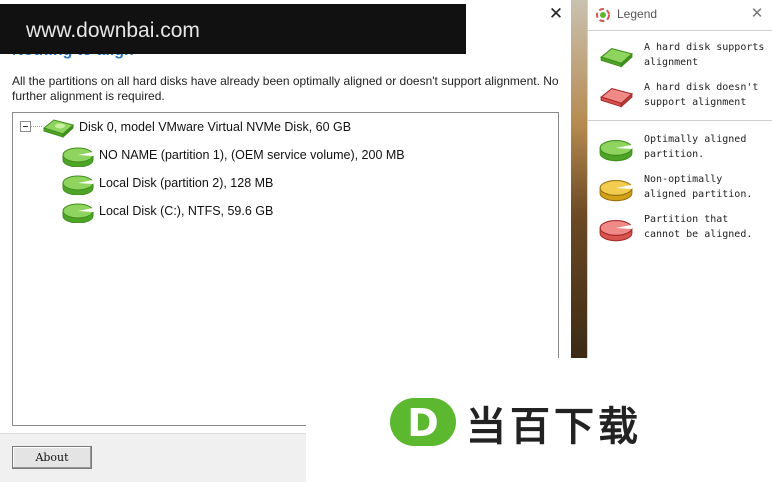  What do you see at coordinates (113, 30) in the screenshot?
I see `watermark-url: www.downbai.com` at bounding box center [113, 30].